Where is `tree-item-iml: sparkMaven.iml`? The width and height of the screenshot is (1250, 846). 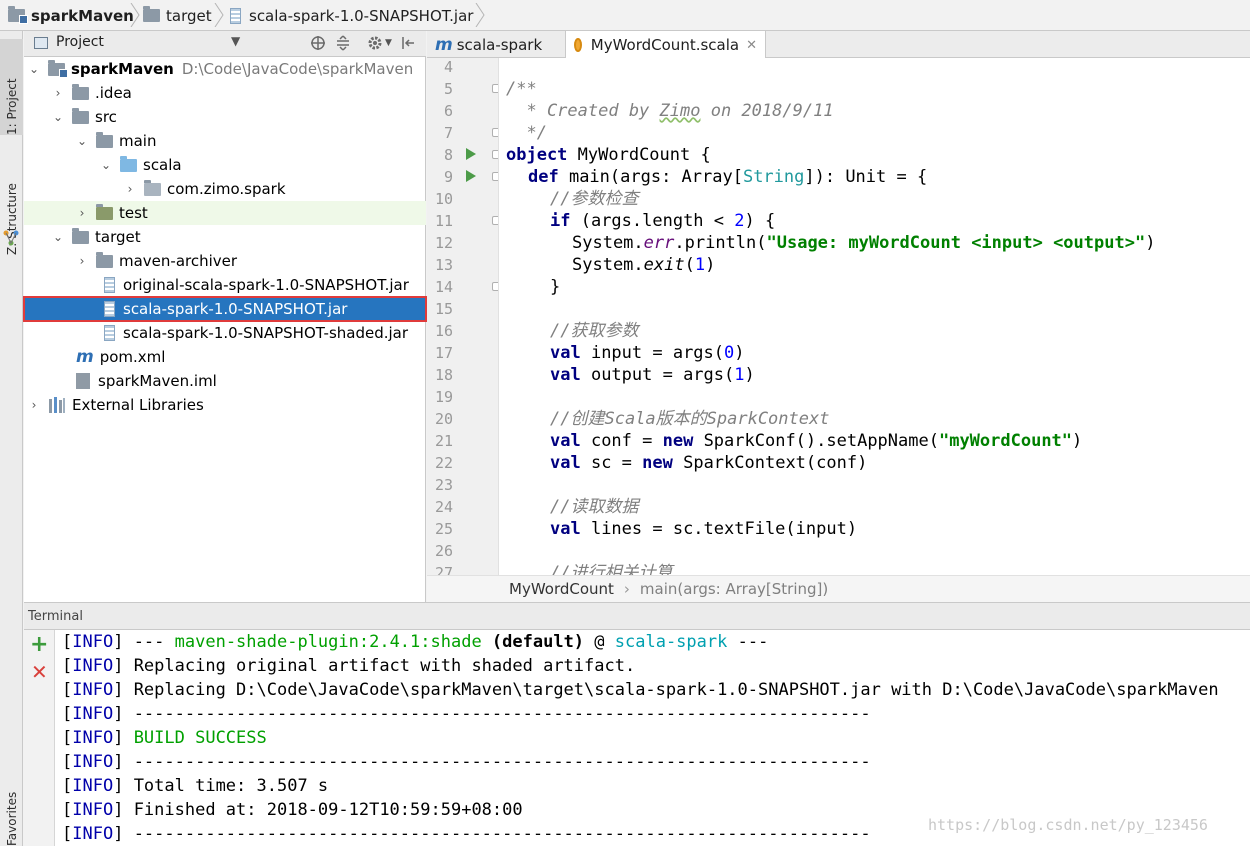
tree-item-iml: sparkMaven.iml is located at coordinates (225, 381).